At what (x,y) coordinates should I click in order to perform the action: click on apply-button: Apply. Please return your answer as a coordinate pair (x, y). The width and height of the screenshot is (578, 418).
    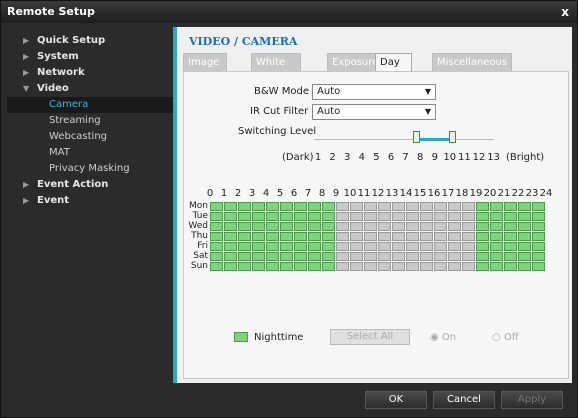
    Looking at the image, I should click on (532, 400).